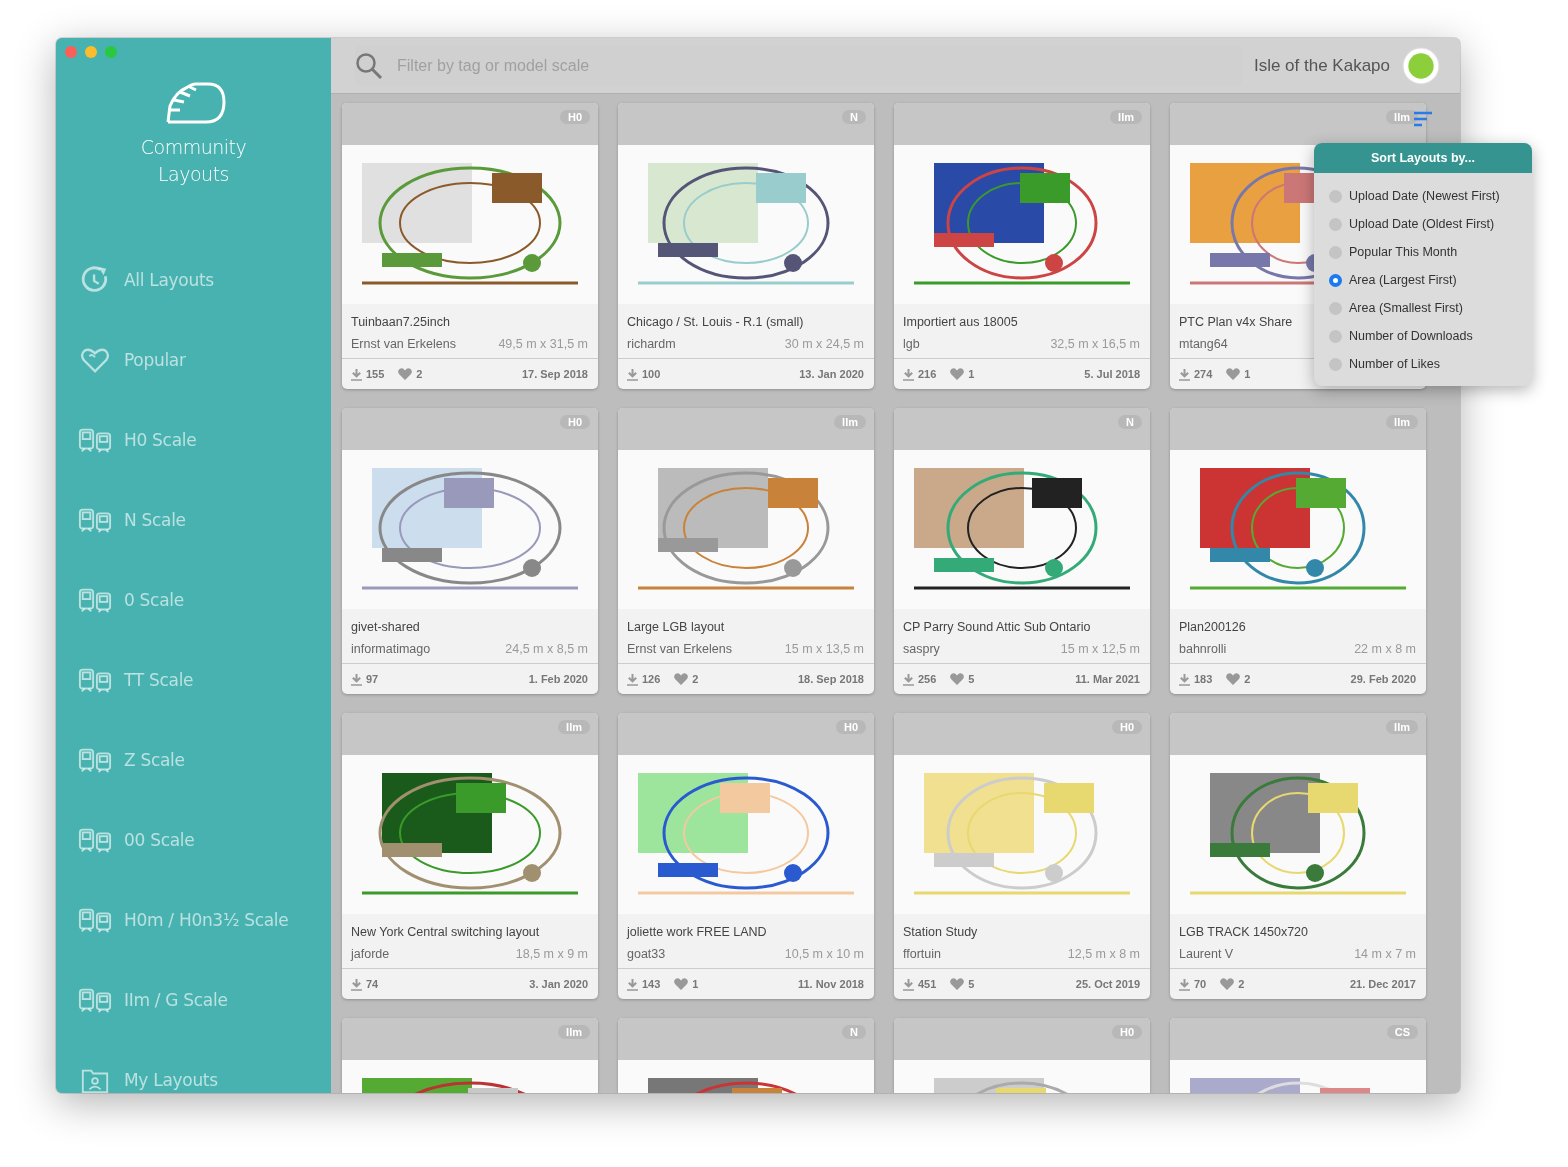 Image resolution: width=1568 pixels, height=1167 pixels. What do you see at coordinates (697, 932) in the screenshot?
I see `layout-title: joliette work FREE LAND` at bounding box center [697, 932].